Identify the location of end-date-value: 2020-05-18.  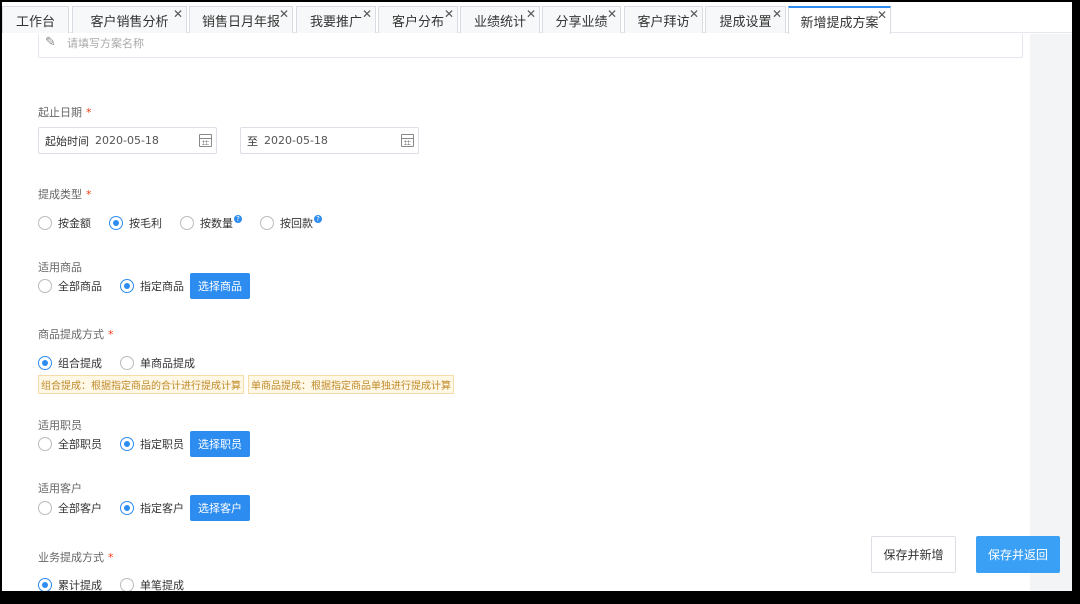
(296, 140).